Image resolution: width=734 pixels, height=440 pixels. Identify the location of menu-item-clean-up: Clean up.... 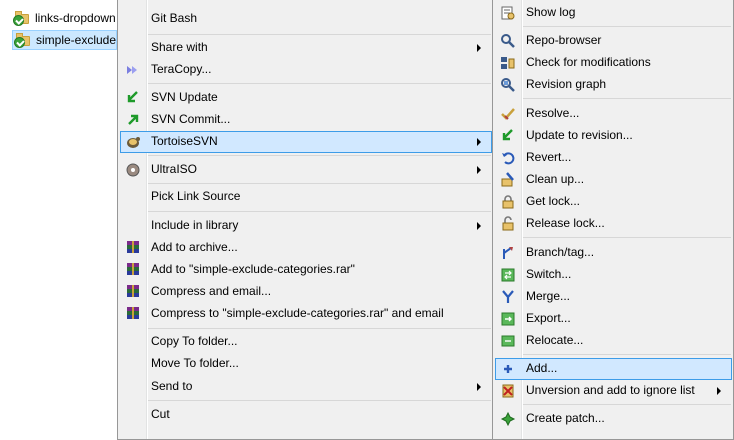
(613, 180).